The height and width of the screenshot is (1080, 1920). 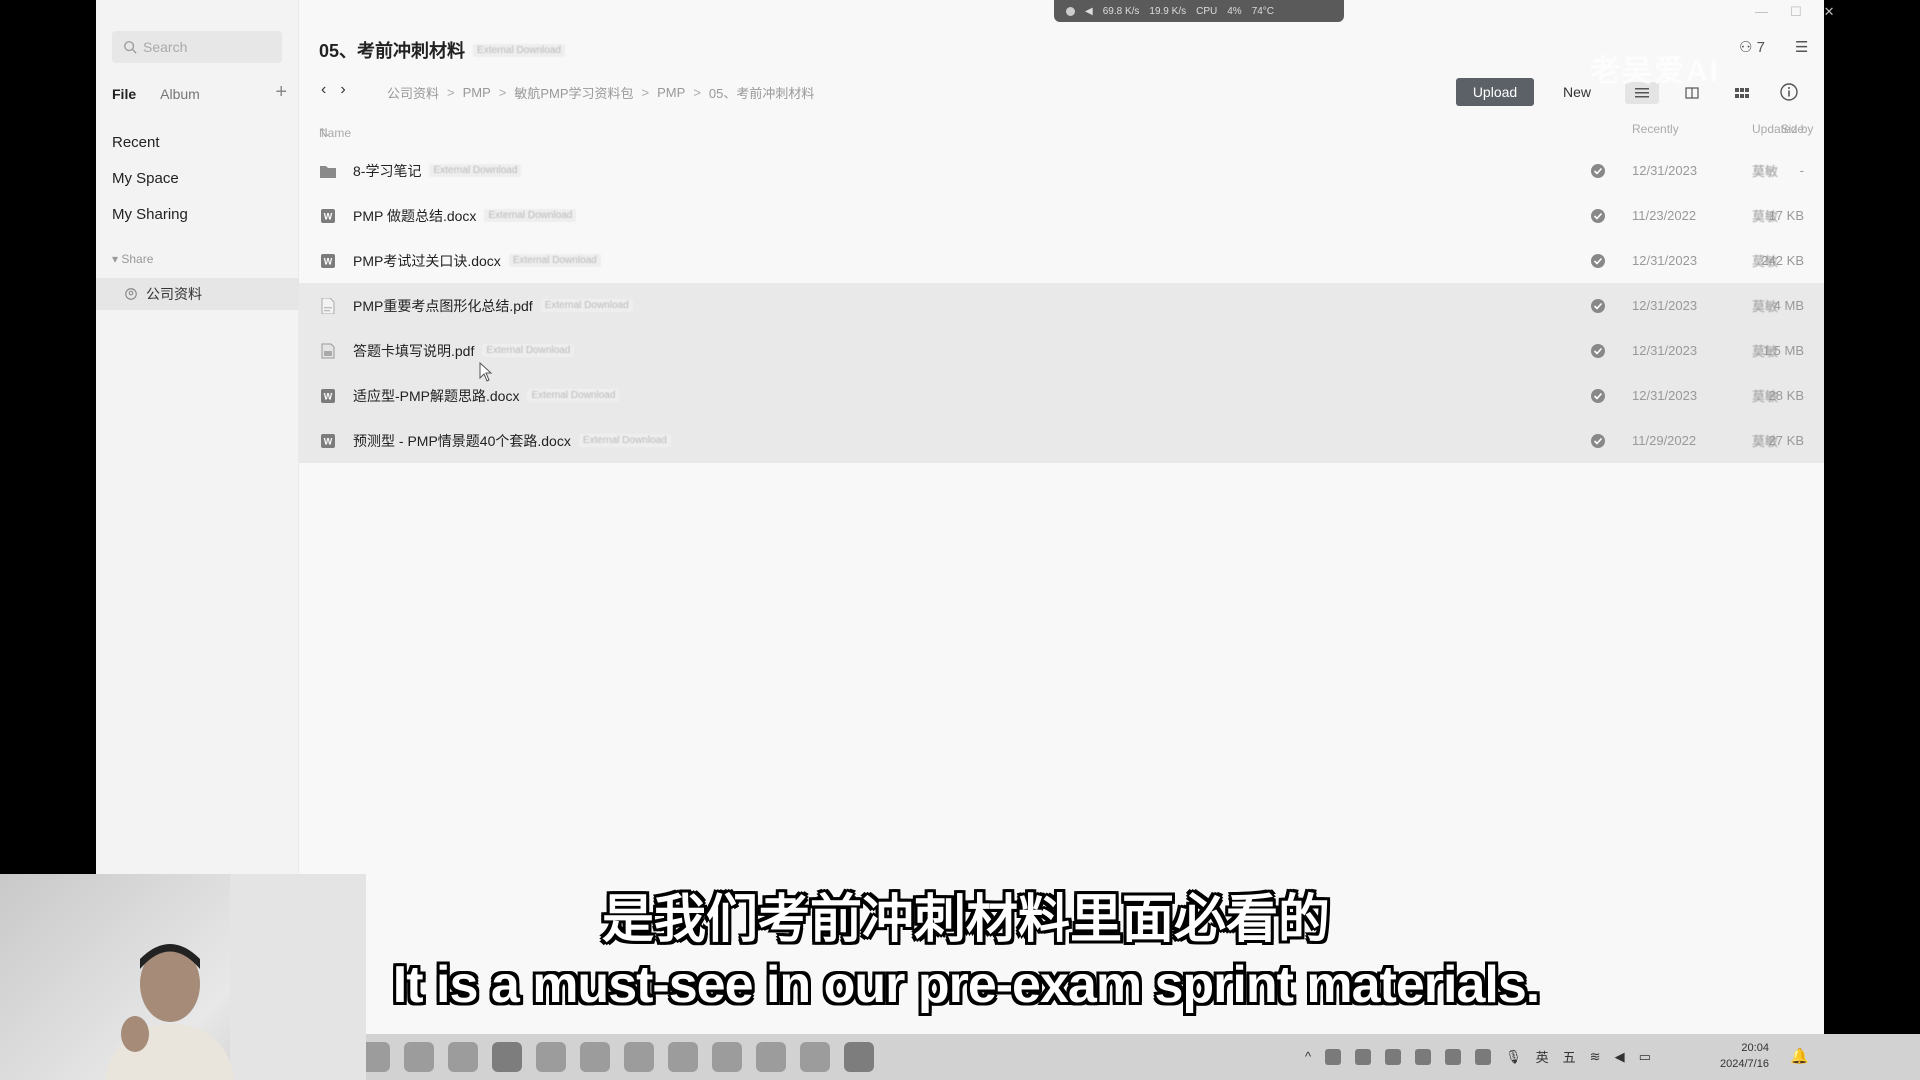 What do you see at coordinates (298, 977) in the screenshot?
I see `webcam-background-wall` at bounding box center [298, 977].